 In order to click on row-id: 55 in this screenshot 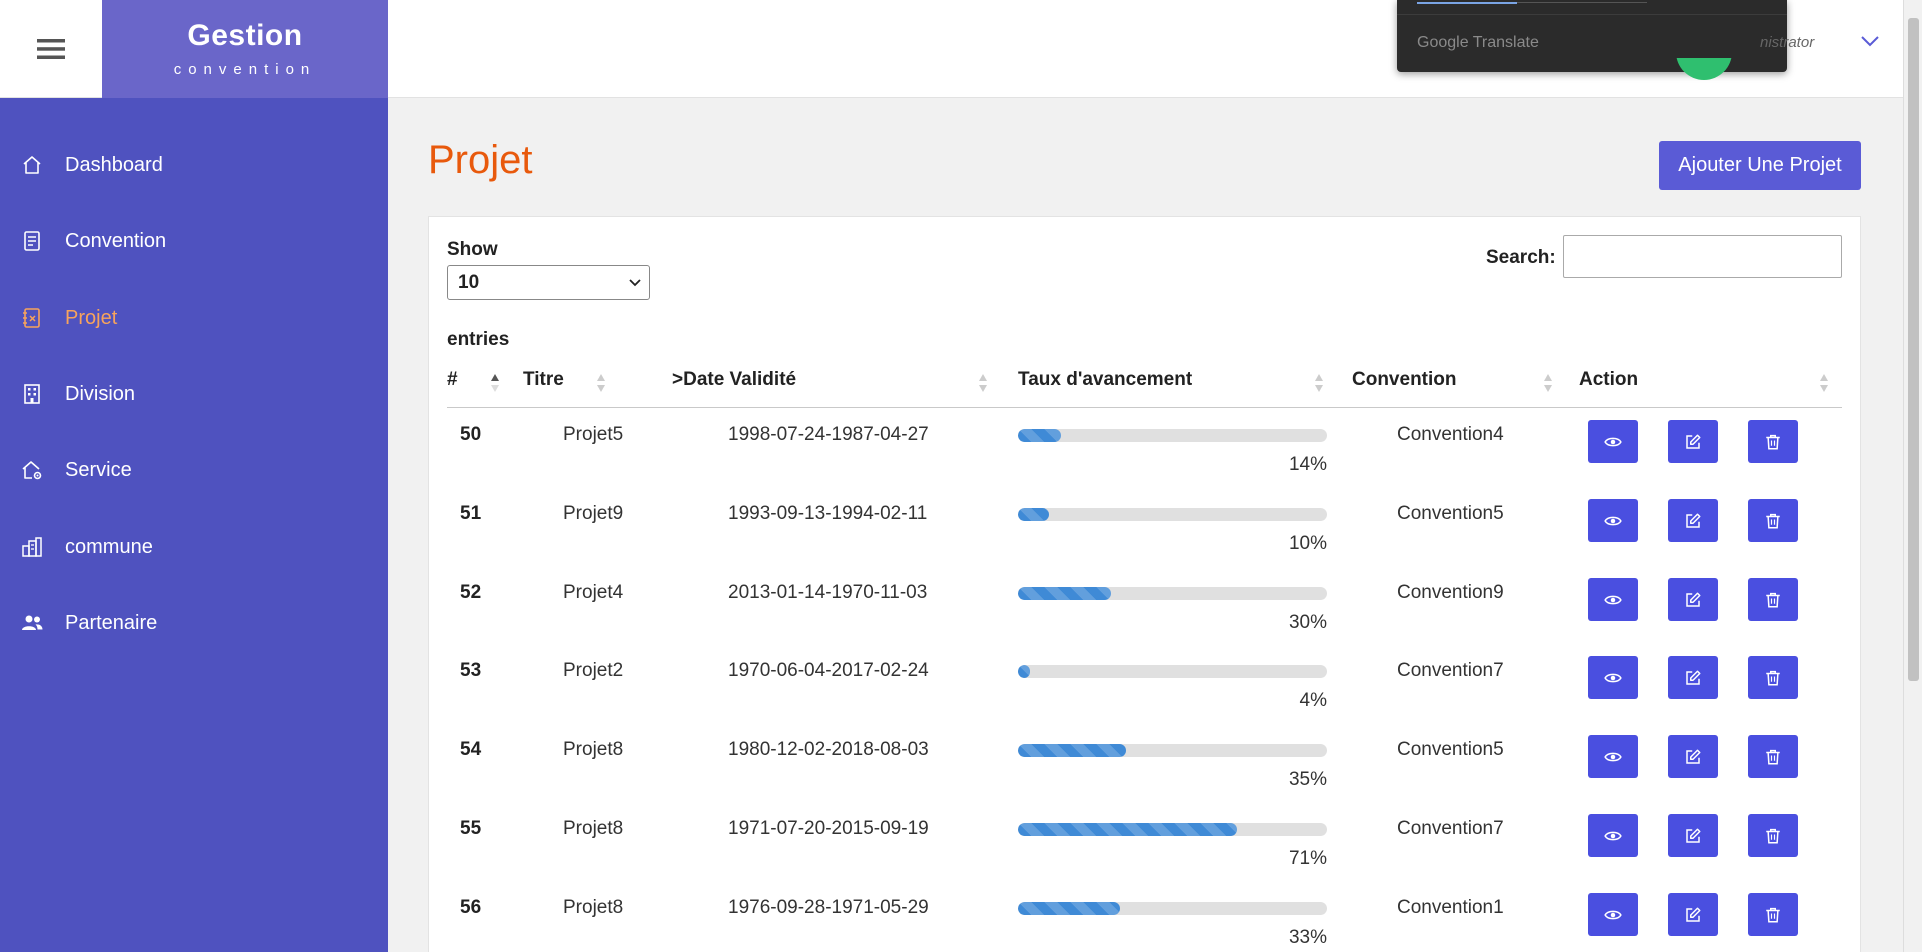, I will do `click(471, 828)`.